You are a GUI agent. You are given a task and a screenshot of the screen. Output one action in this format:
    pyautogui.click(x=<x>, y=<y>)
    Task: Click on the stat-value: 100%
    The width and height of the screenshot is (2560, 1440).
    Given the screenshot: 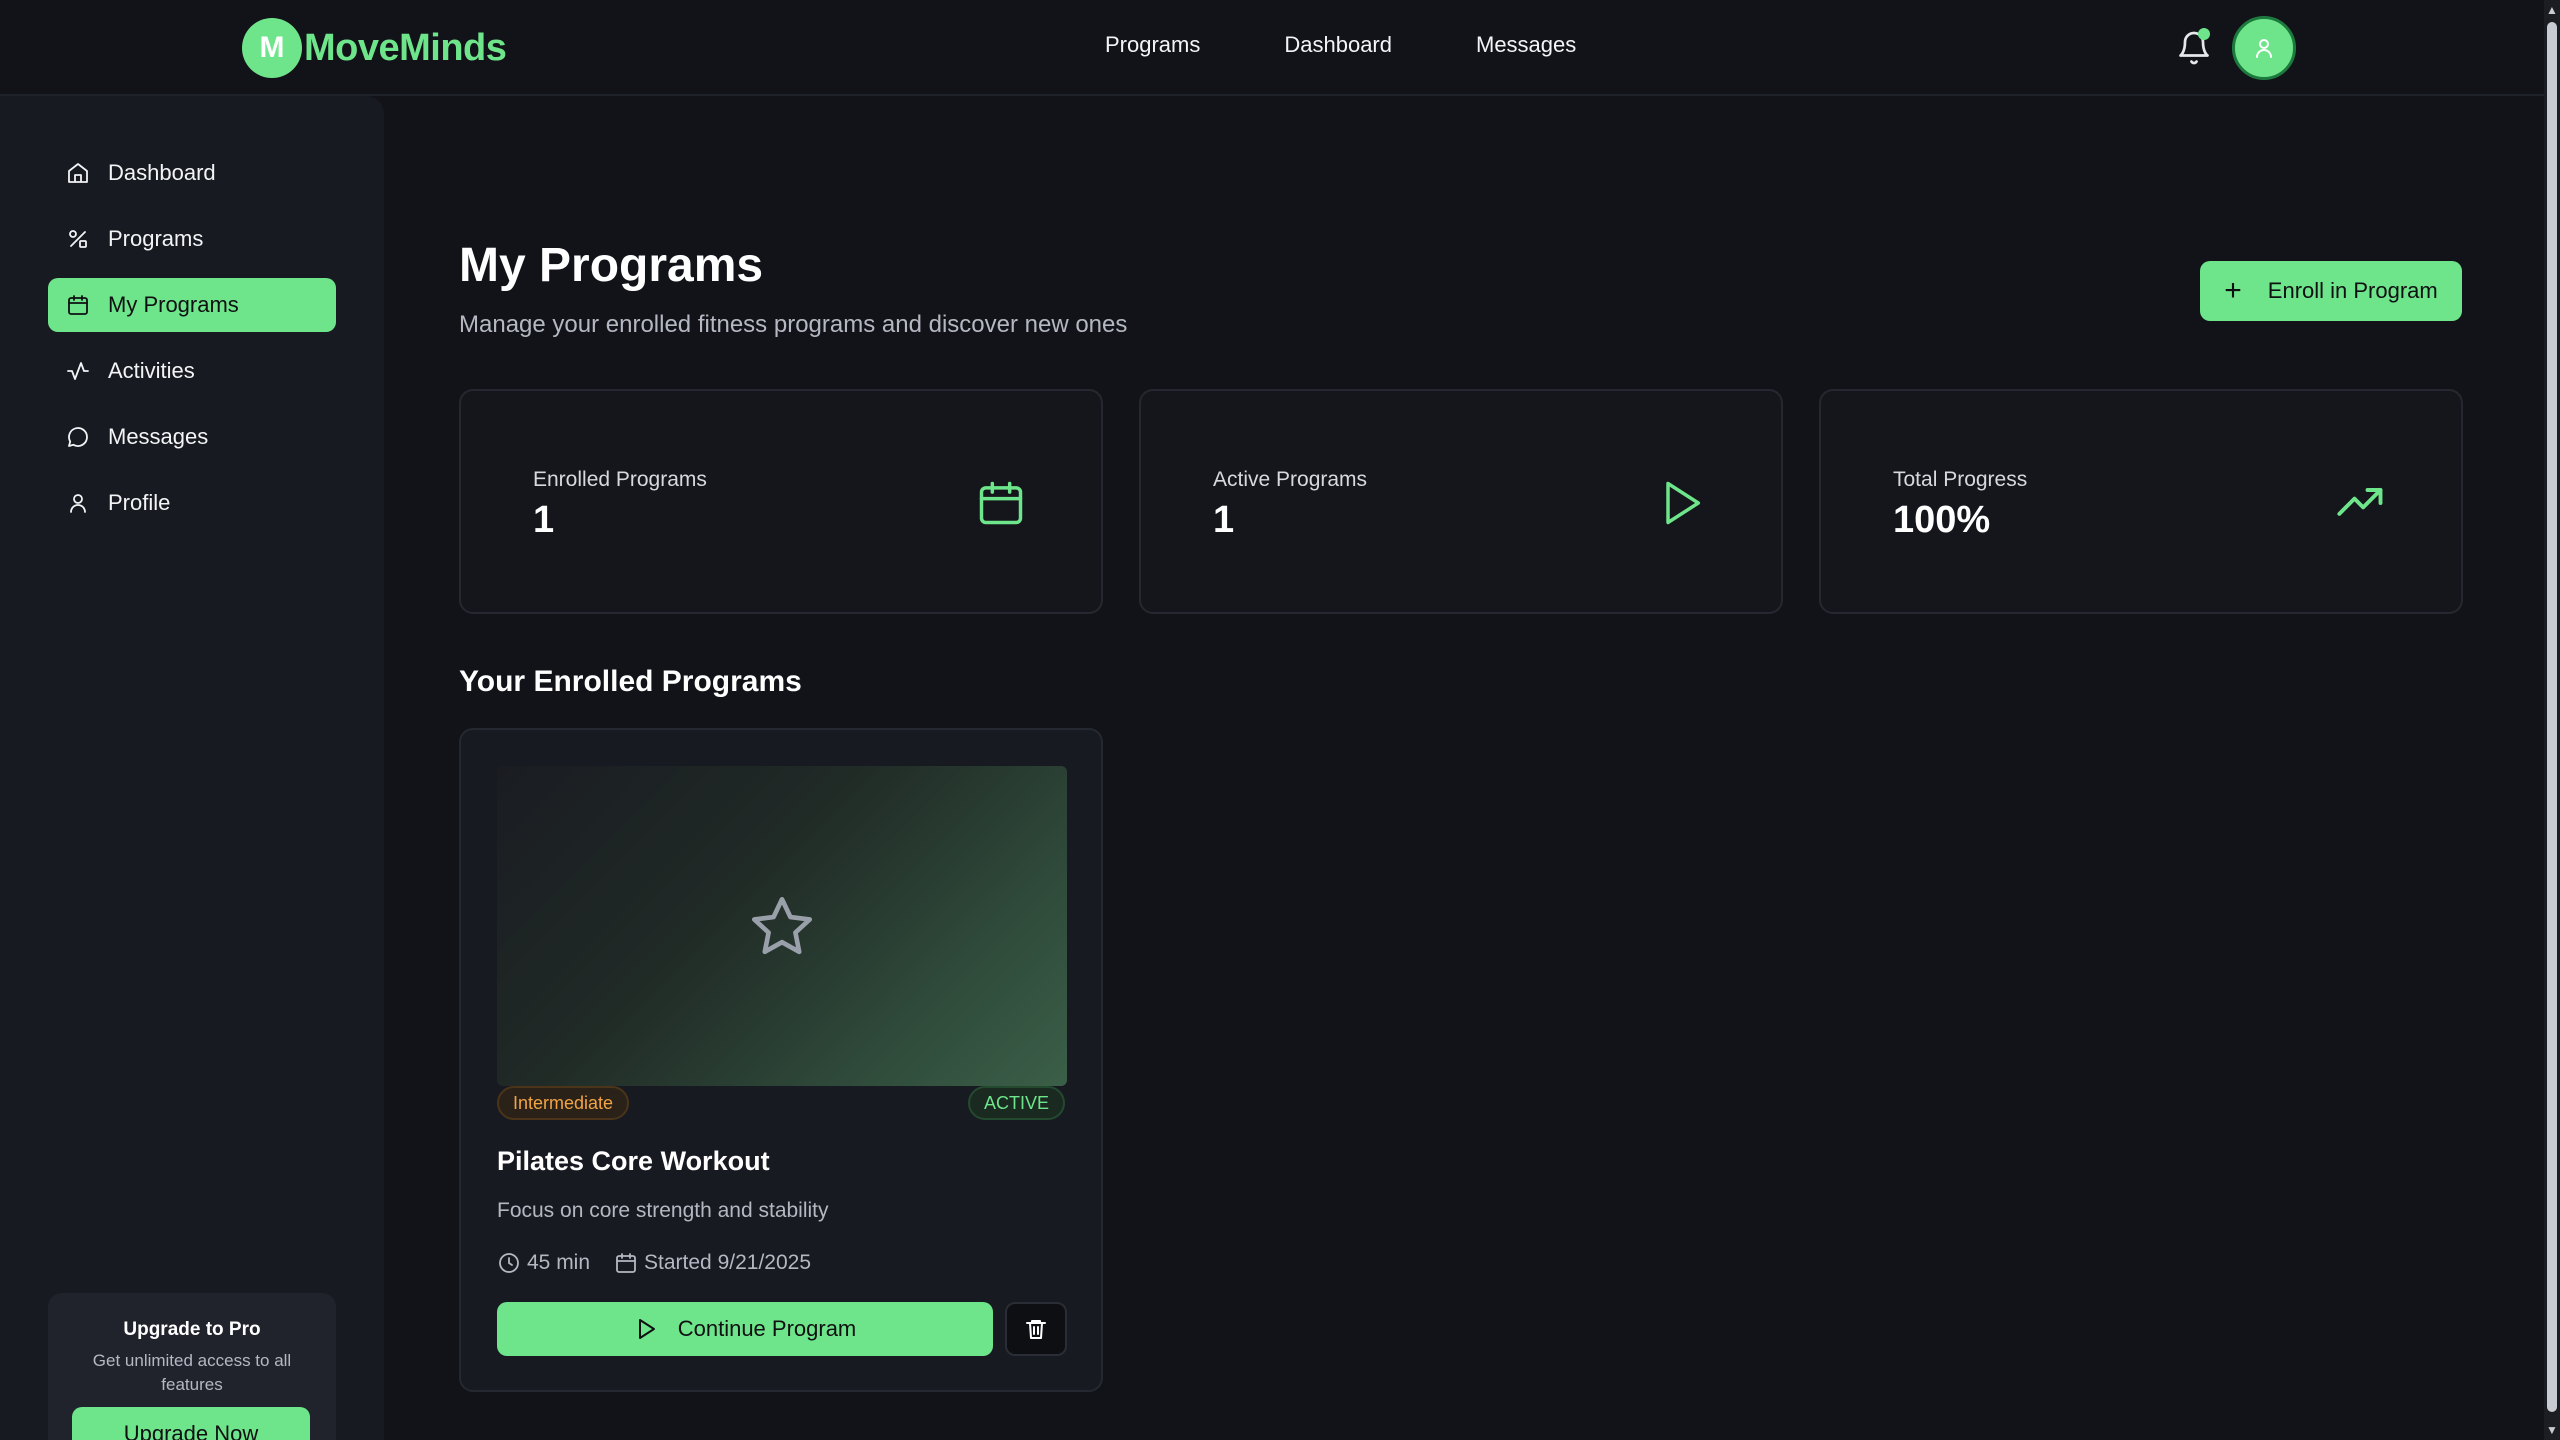 What is the action you would take?
    pyautogui.click(x=1942, y=520)
    